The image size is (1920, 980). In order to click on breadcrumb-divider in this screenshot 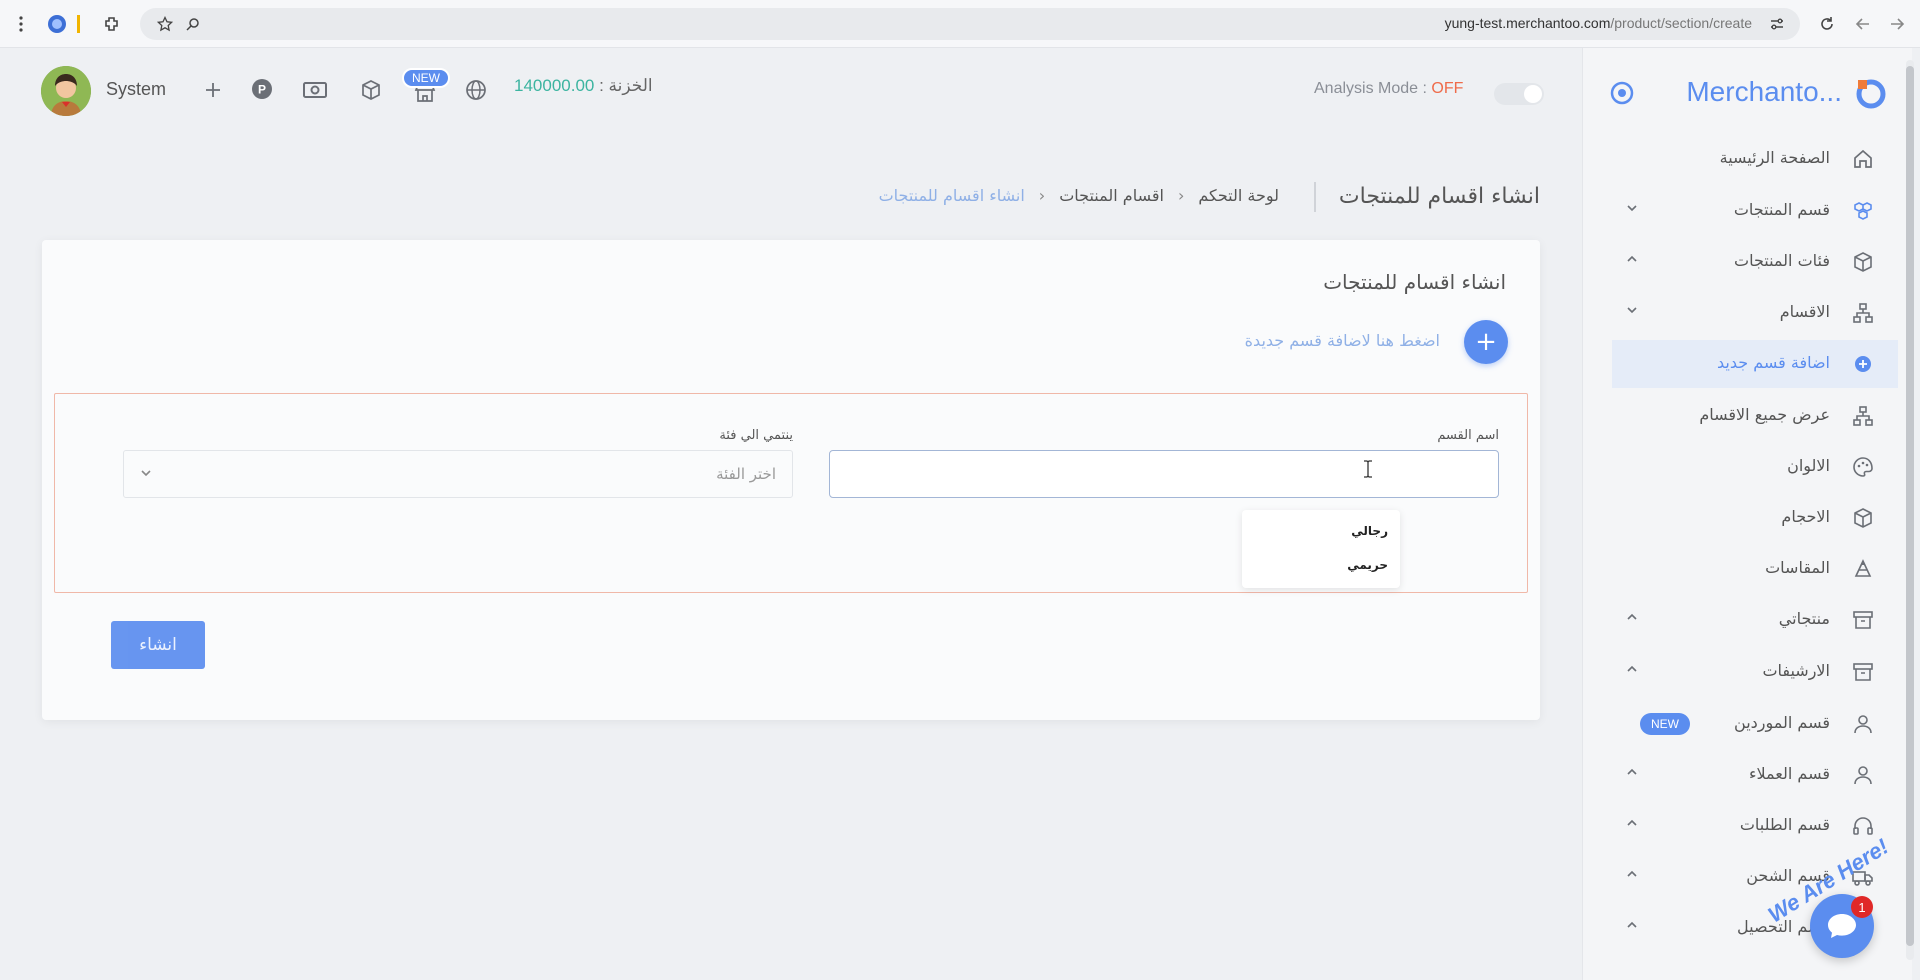, I will do `click(1315, 197)`.